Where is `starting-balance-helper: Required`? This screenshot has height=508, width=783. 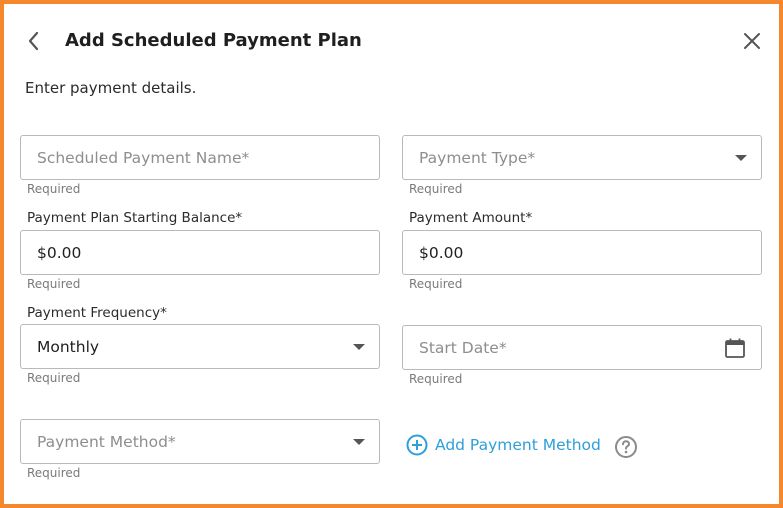 starting-balance-helper: Required is located at coordinates (54, 284).